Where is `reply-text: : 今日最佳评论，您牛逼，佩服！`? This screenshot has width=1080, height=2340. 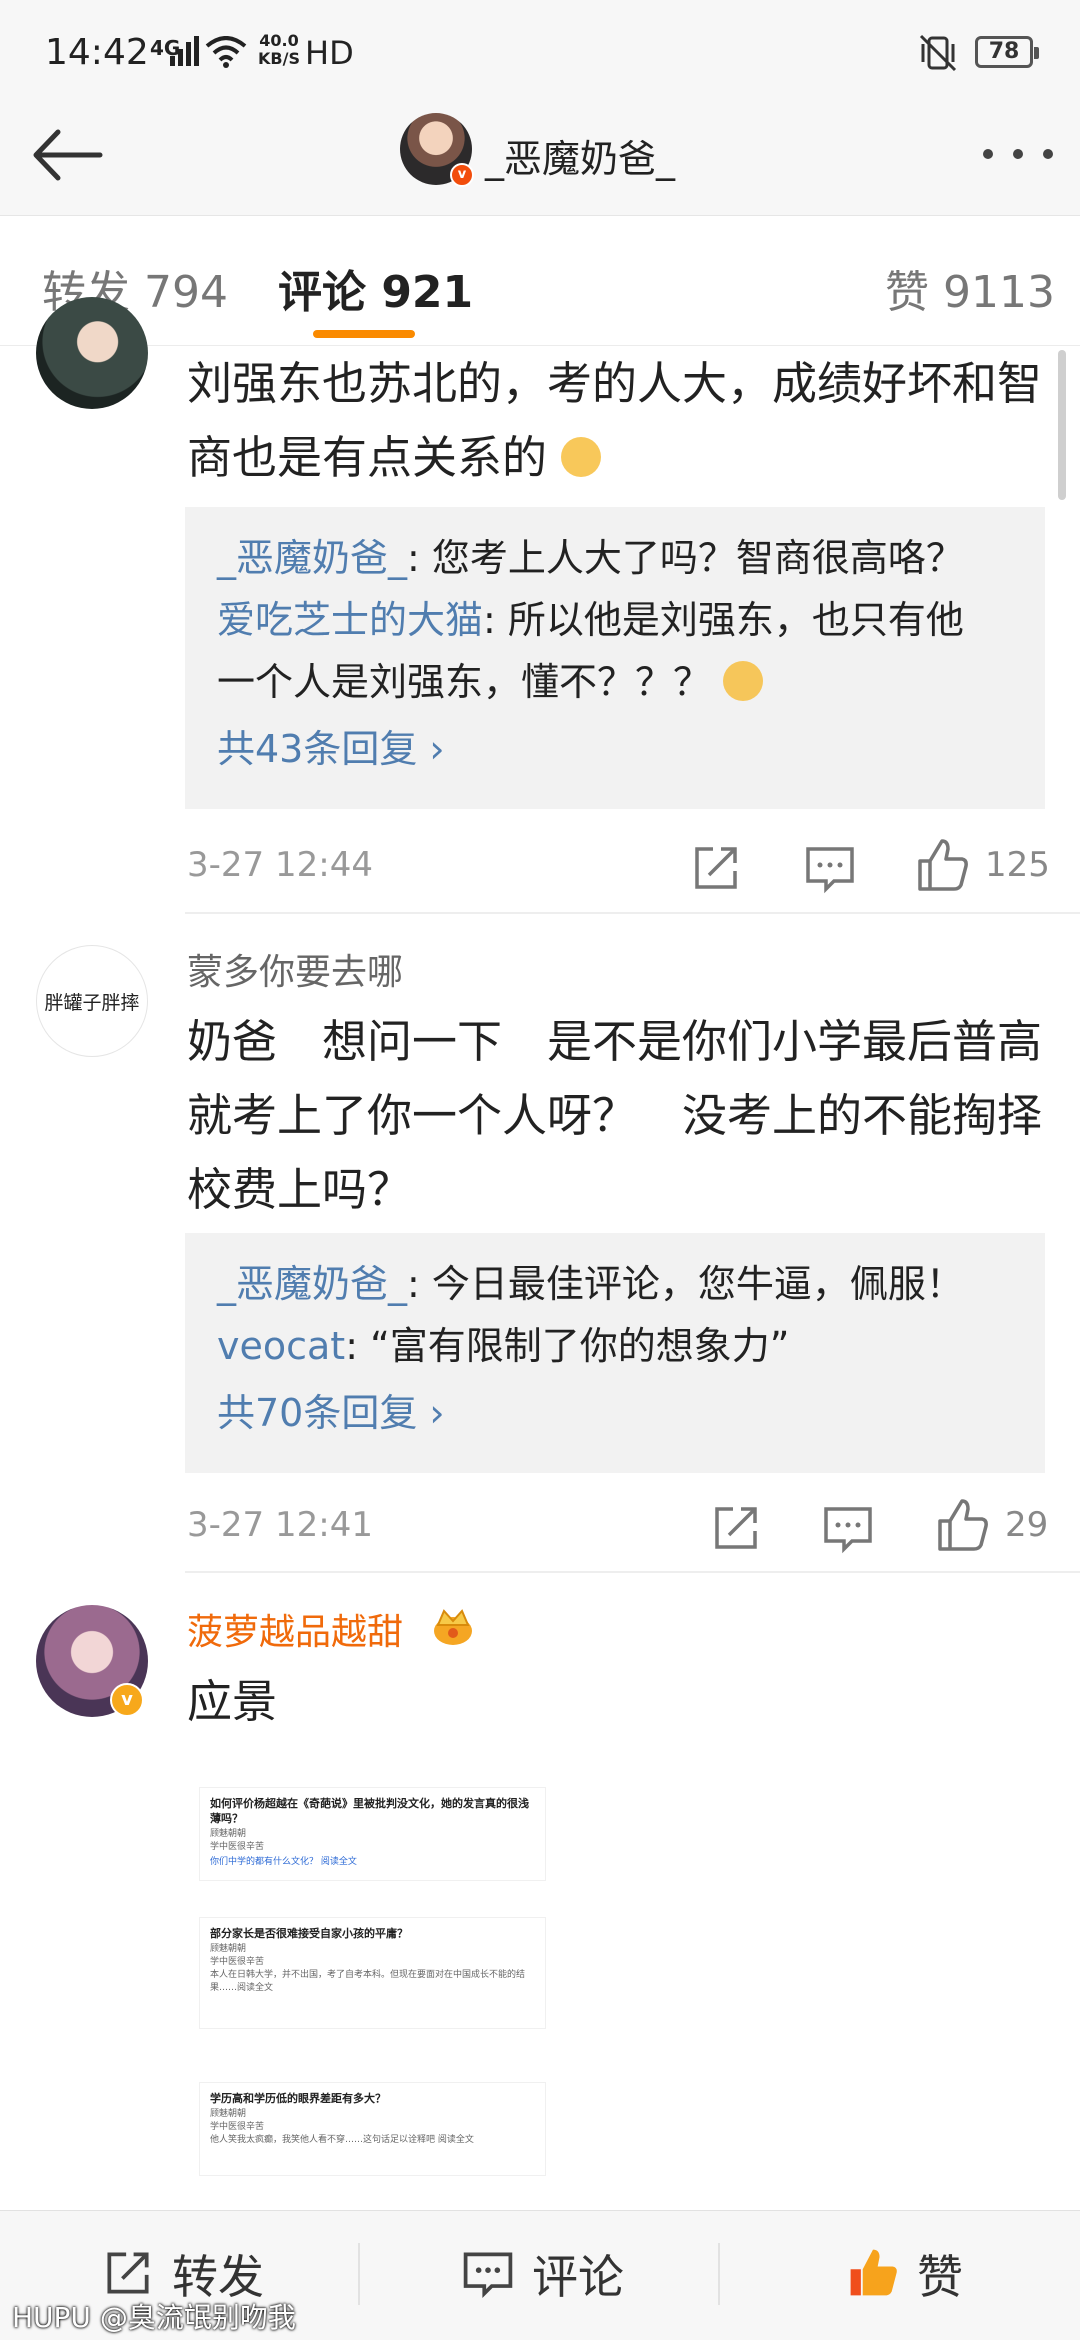
reply-text: : 今日最佳评论，您牛逼，佩服！ is located at coordinates (685, 1284).